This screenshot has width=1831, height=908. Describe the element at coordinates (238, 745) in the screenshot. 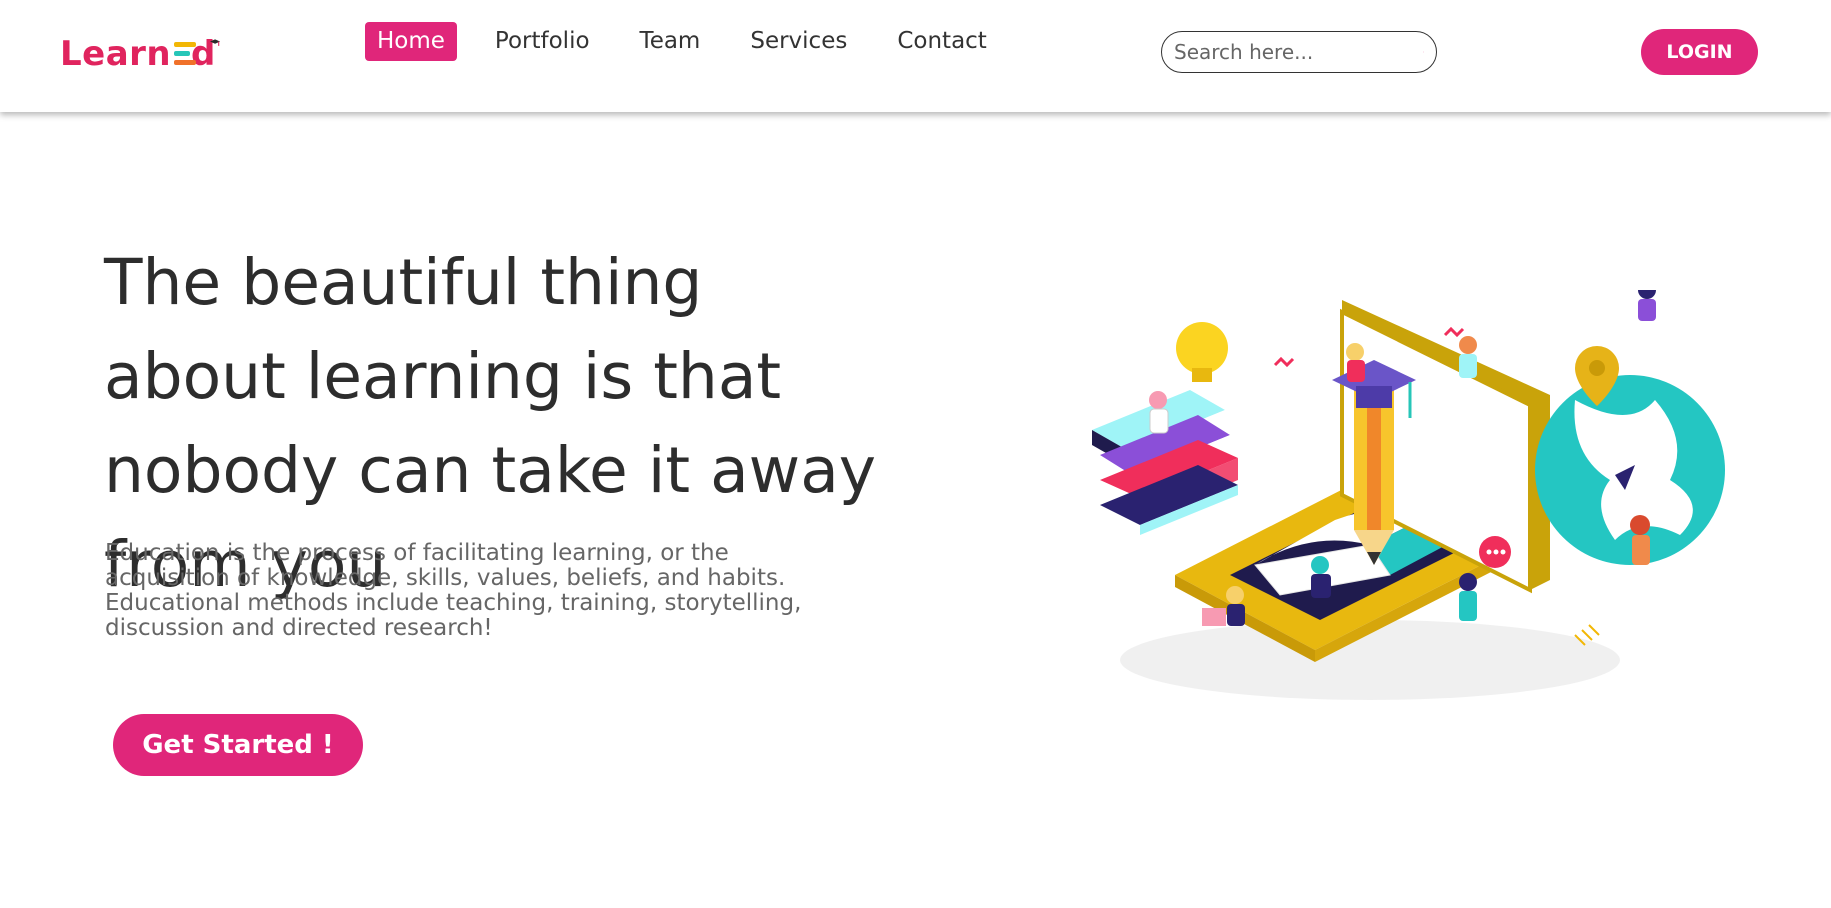

I see `get-started-button: Get Started !` at that location.